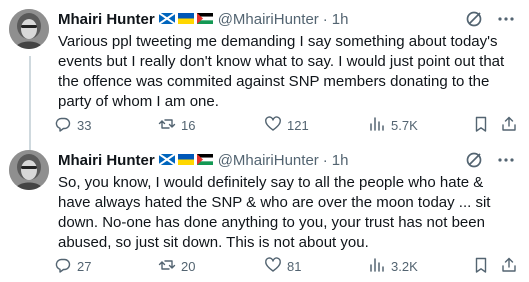 The height and width of the screenshot is (282, 529). What do you see at coordinates (404, 266) in the screenshot?
I see `views-count: 3.2K` at bounding box center [404, 266].